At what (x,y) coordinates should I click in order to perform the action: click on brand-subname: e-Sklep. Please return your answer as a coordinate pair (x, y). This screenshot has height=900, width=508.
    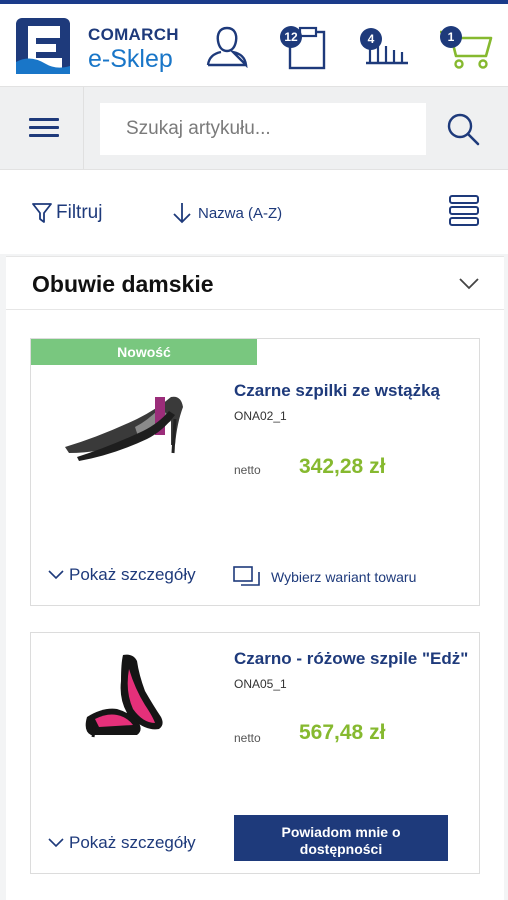
    Looking at the image, I should click on (130, 59).